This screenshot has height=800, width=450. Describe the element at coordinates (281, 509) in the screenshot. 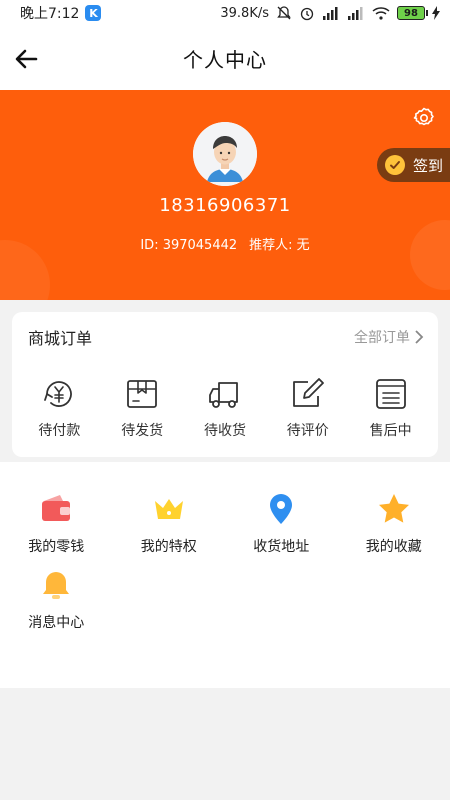

I see `location-pin-icon` at that location.